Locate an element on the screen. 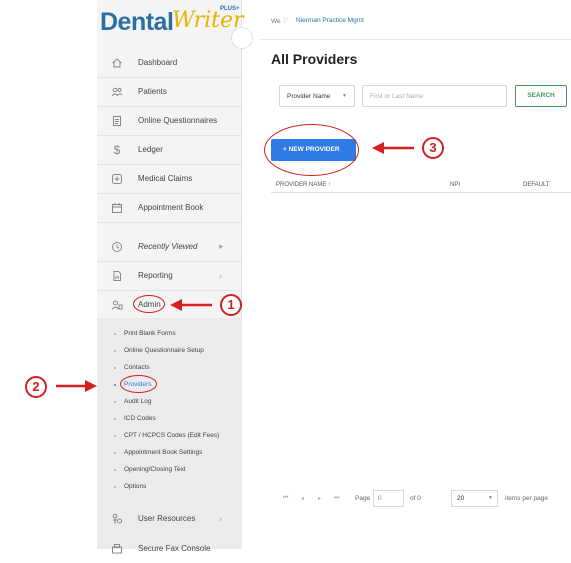 Image resolution: width=571 pixels, height=563 pixels. annotation-number-2: 2 is located at coordinates (36, 387).